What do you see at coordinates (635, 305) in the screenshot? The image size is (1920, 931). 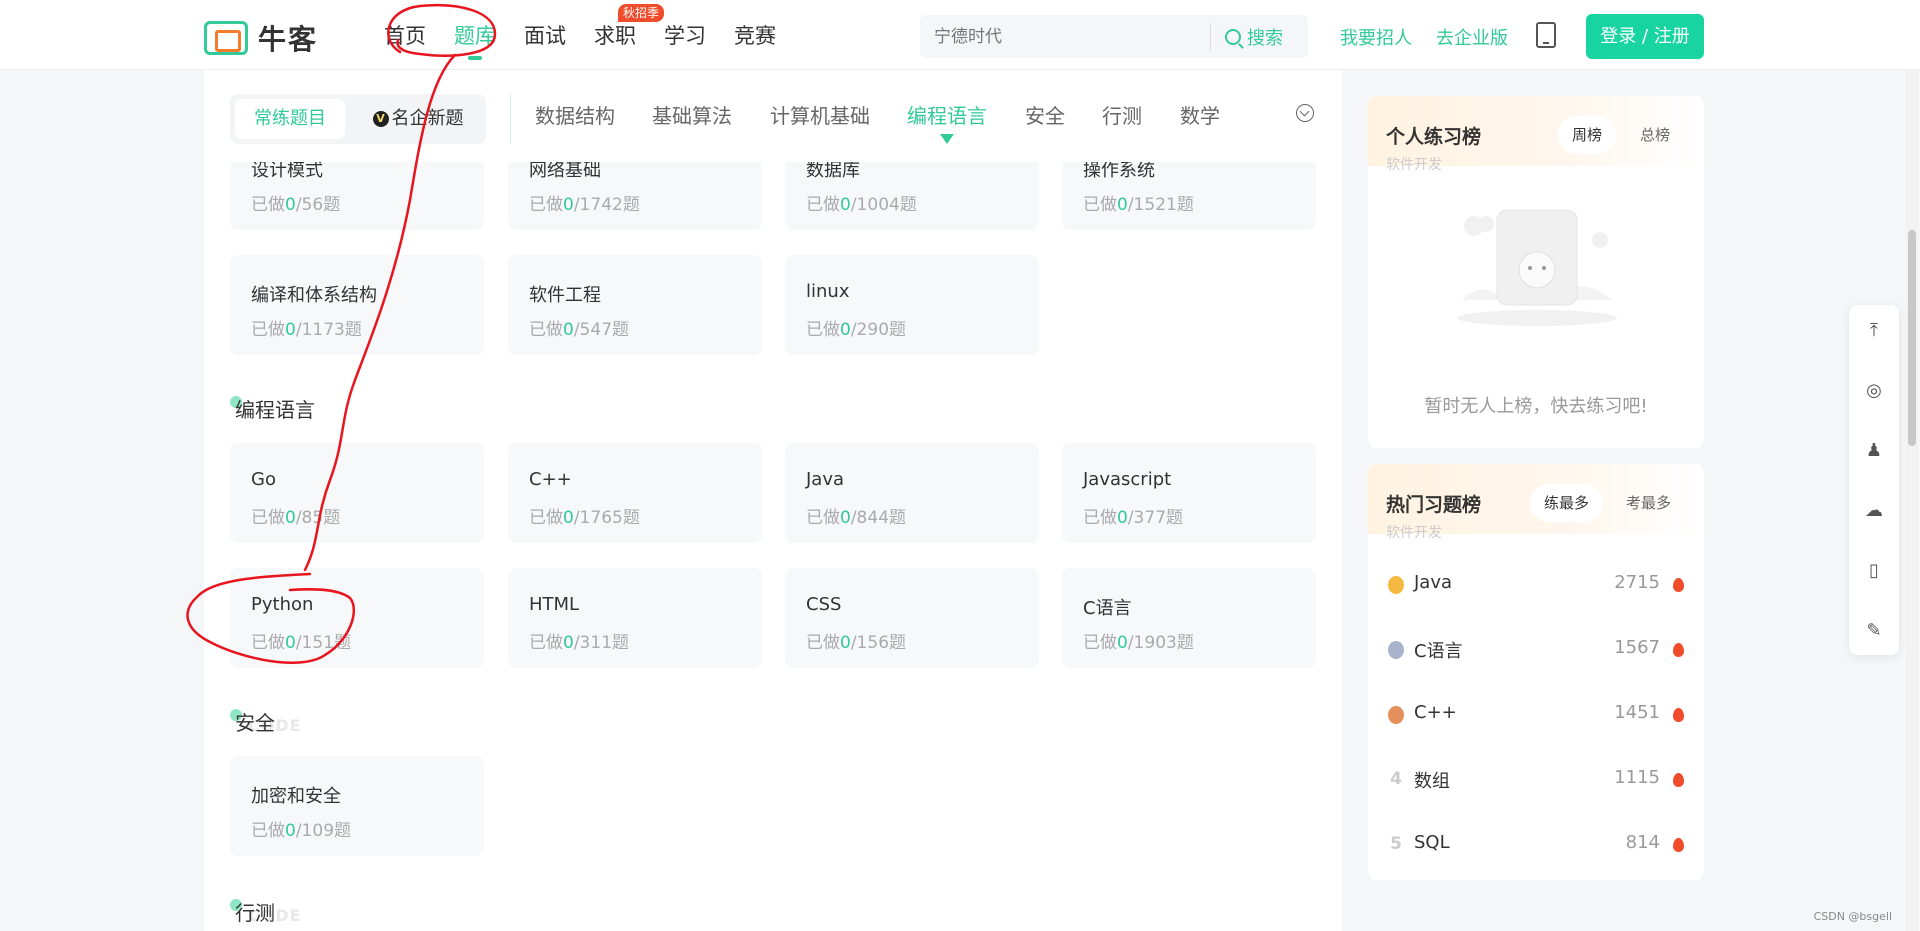 I see `topic-card: 软件工程 已做0/547题` at bounding box center [635, 305].